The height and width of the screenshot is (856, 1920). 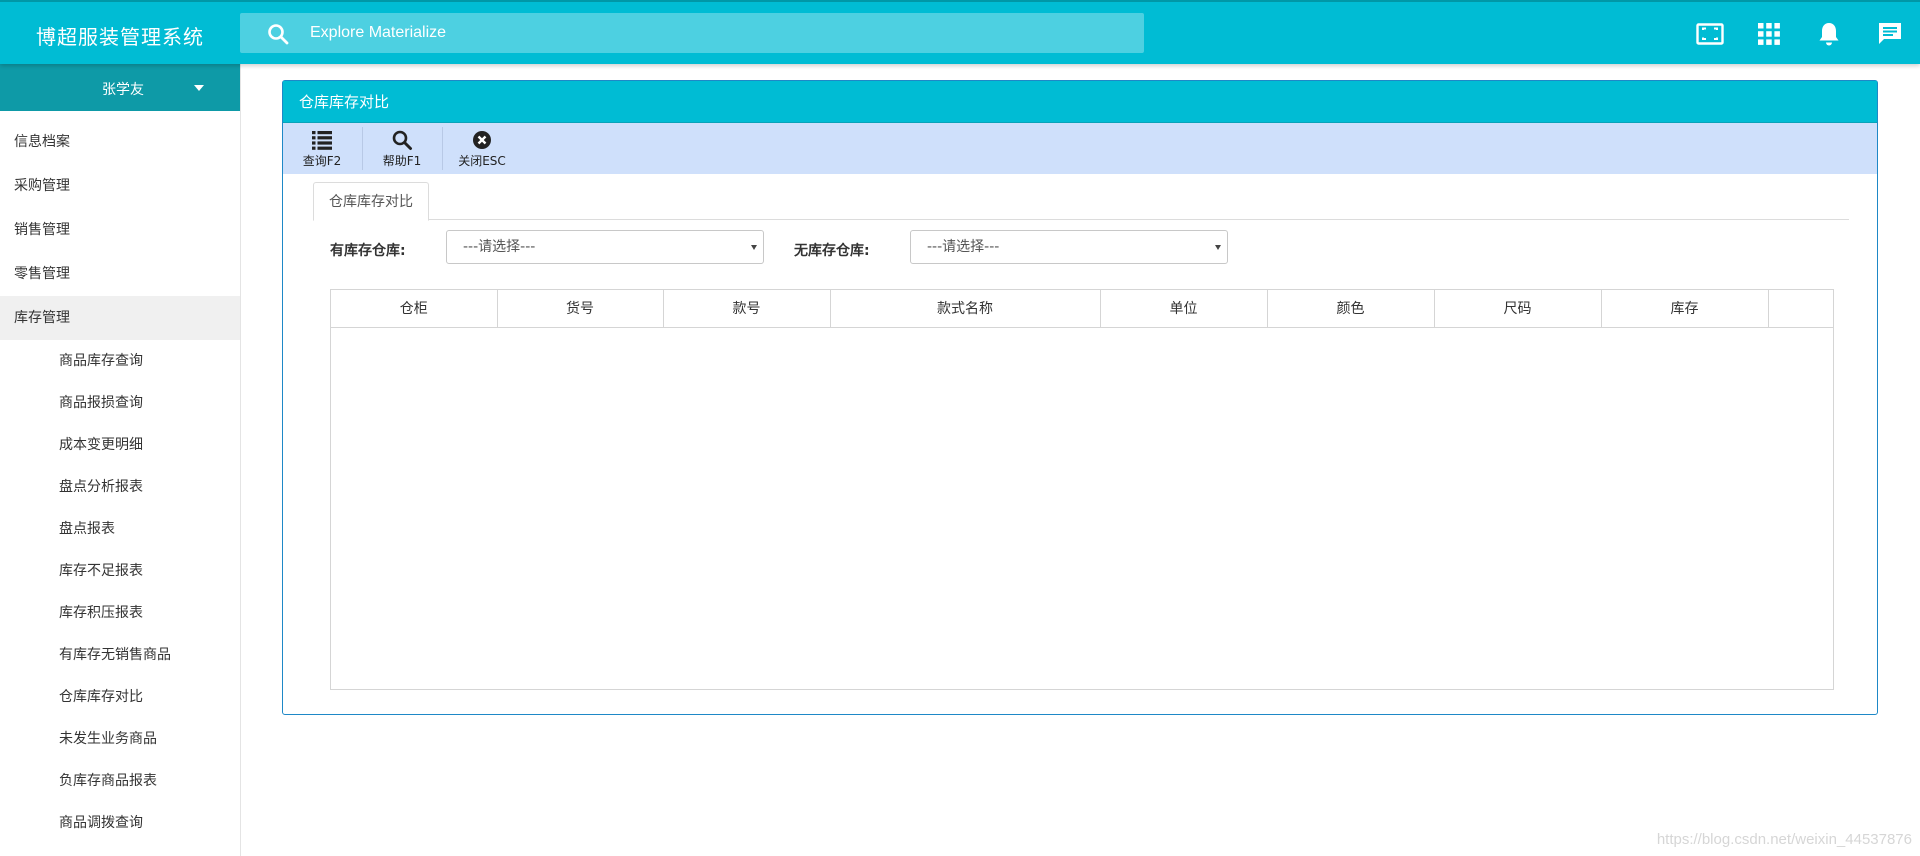 What do you see at coordinates (1518, 309) in the screenshot?
I see `column-header: 尺码` at bounding box center [1518, 309].